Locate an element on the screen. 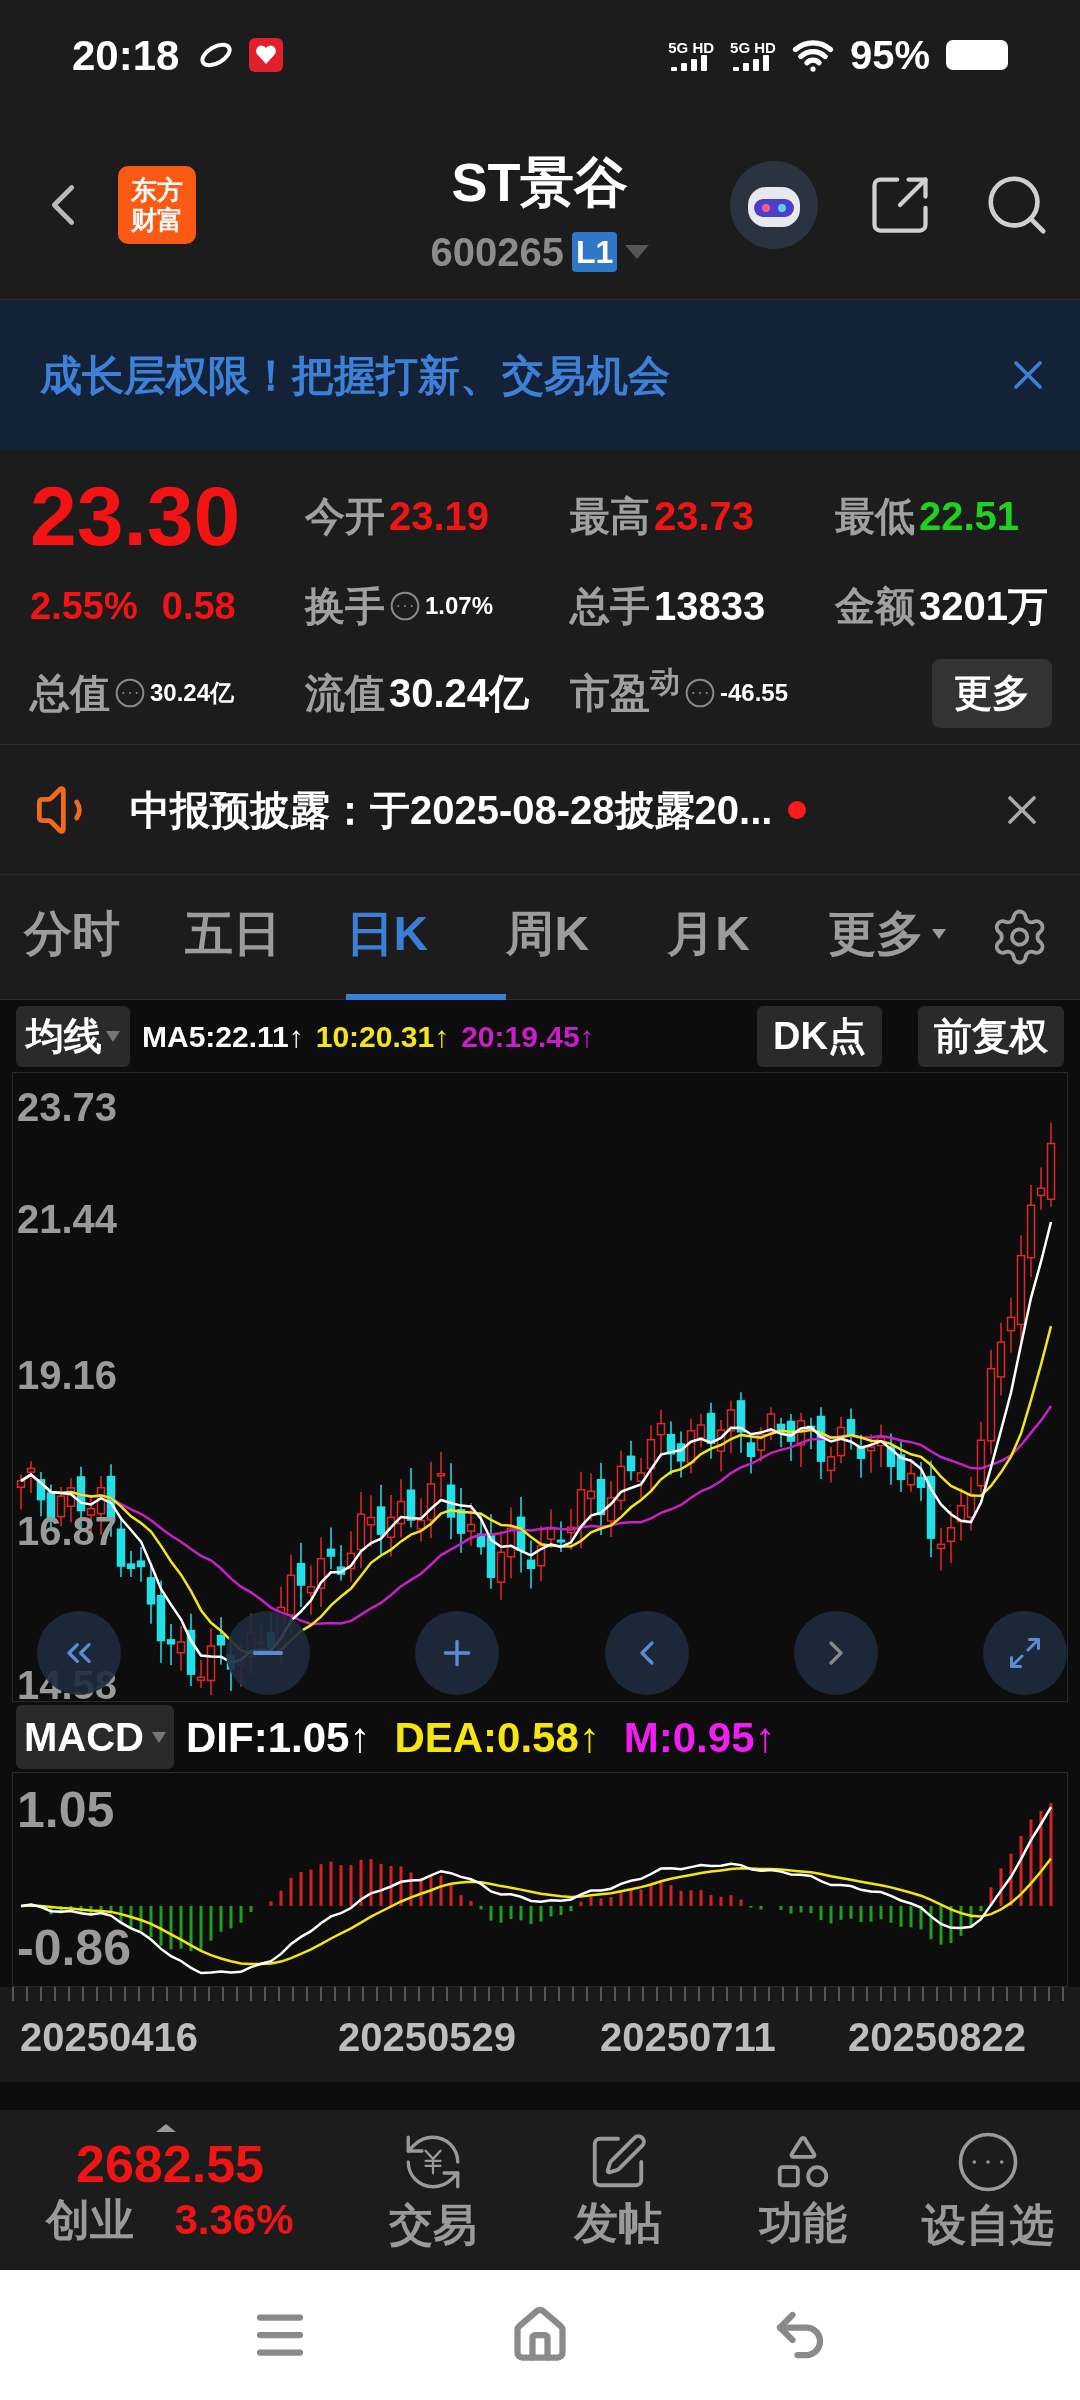 This screenshot has width=1080, height=2400. app-logo: 东方 财富 is located at coordinates (157, 204).